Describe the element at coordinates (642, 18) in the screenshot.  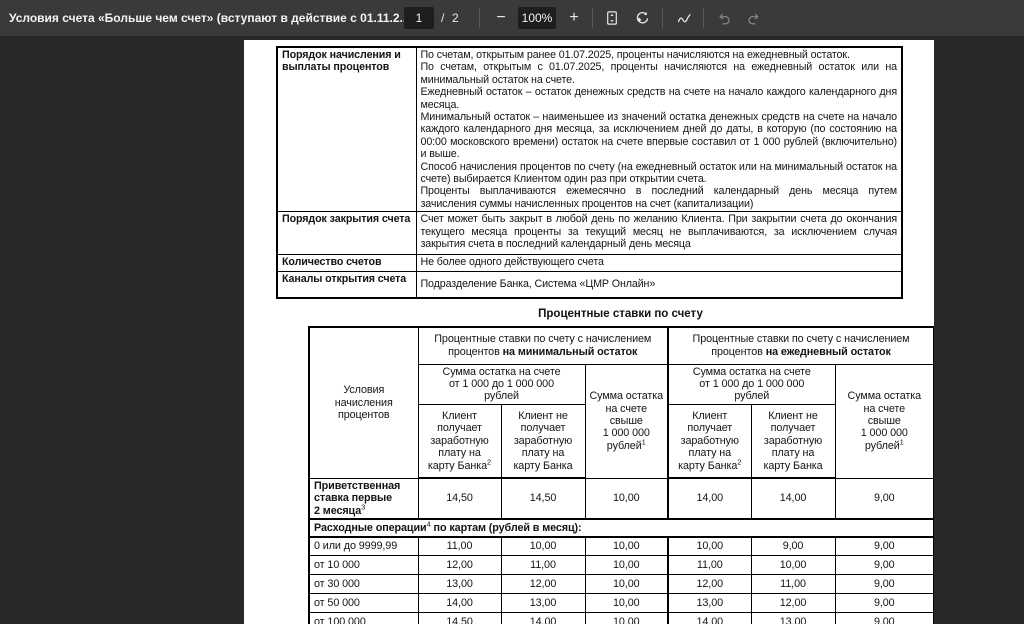
I see `rotate-button` at that location.